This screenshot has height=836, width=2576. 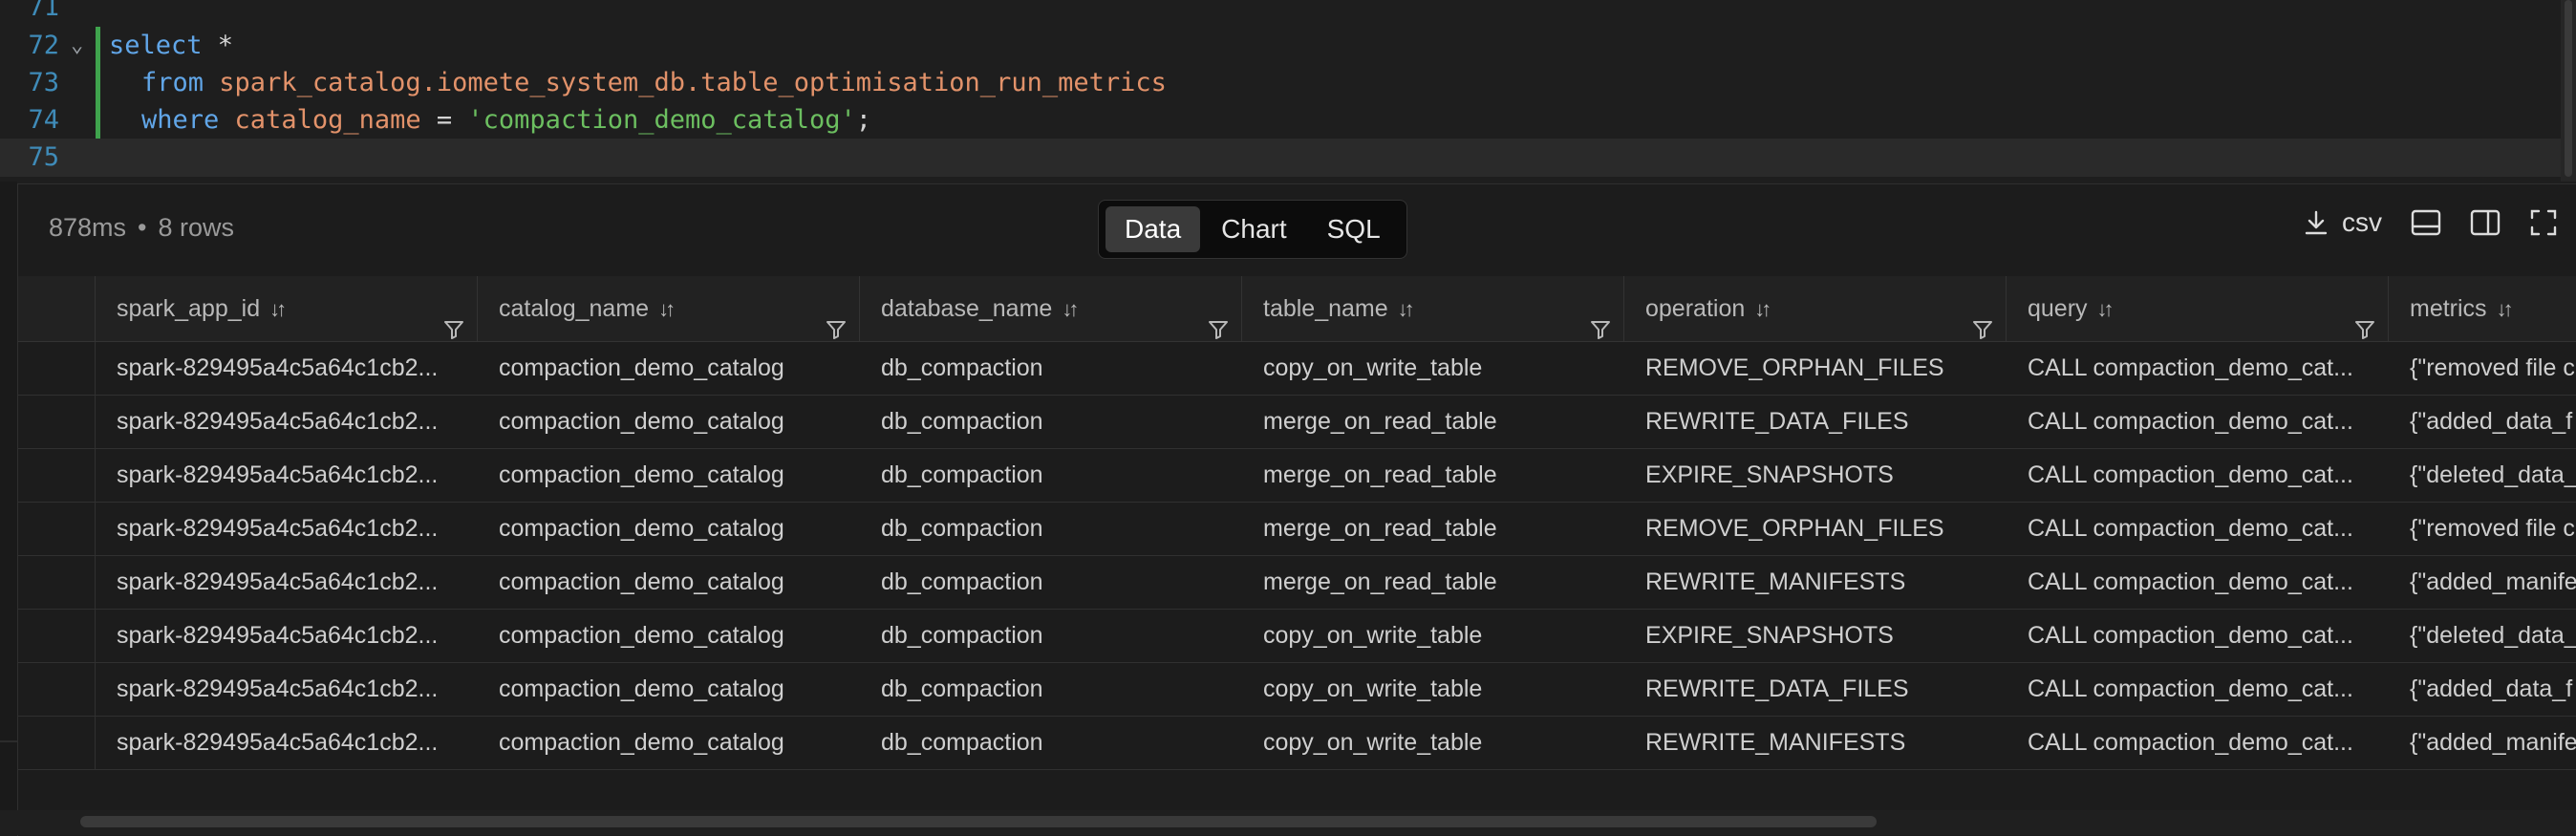 What do you see at coordinates (2568, 88) in the screenshot?
I see `editor-scrollbar-thumb` at bounding box center [2568, 88].